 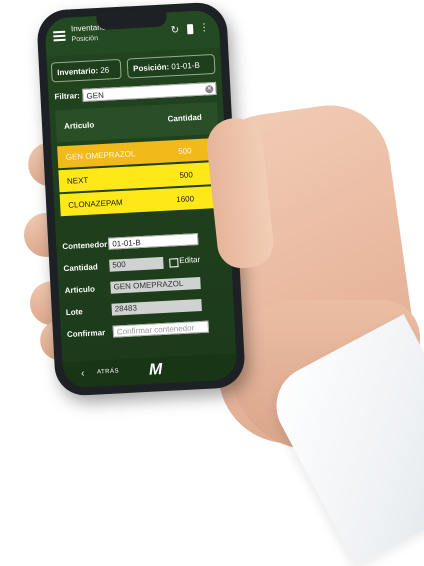 I want to click on row-articulo: CLONAZEPAM, so click(x=95, y=203).